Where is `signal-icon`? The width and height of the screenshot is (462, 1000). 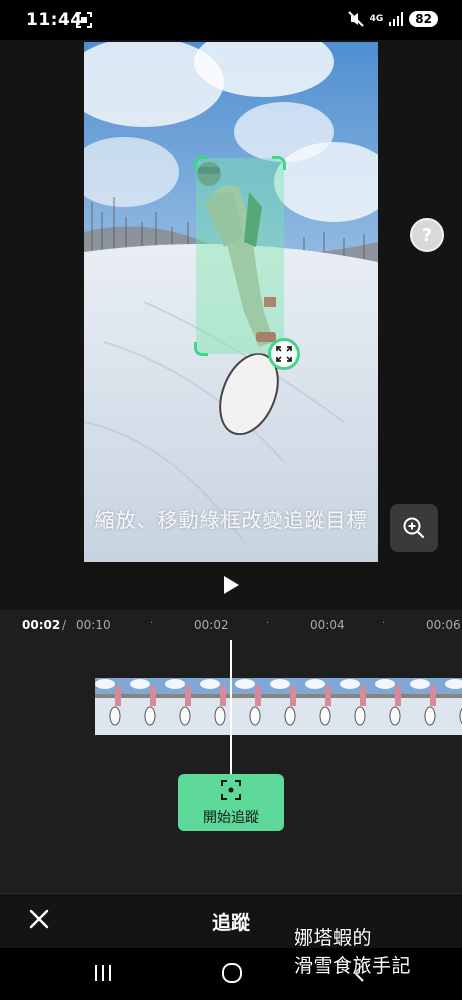 signal-icon is located at coordinates (396, 19).